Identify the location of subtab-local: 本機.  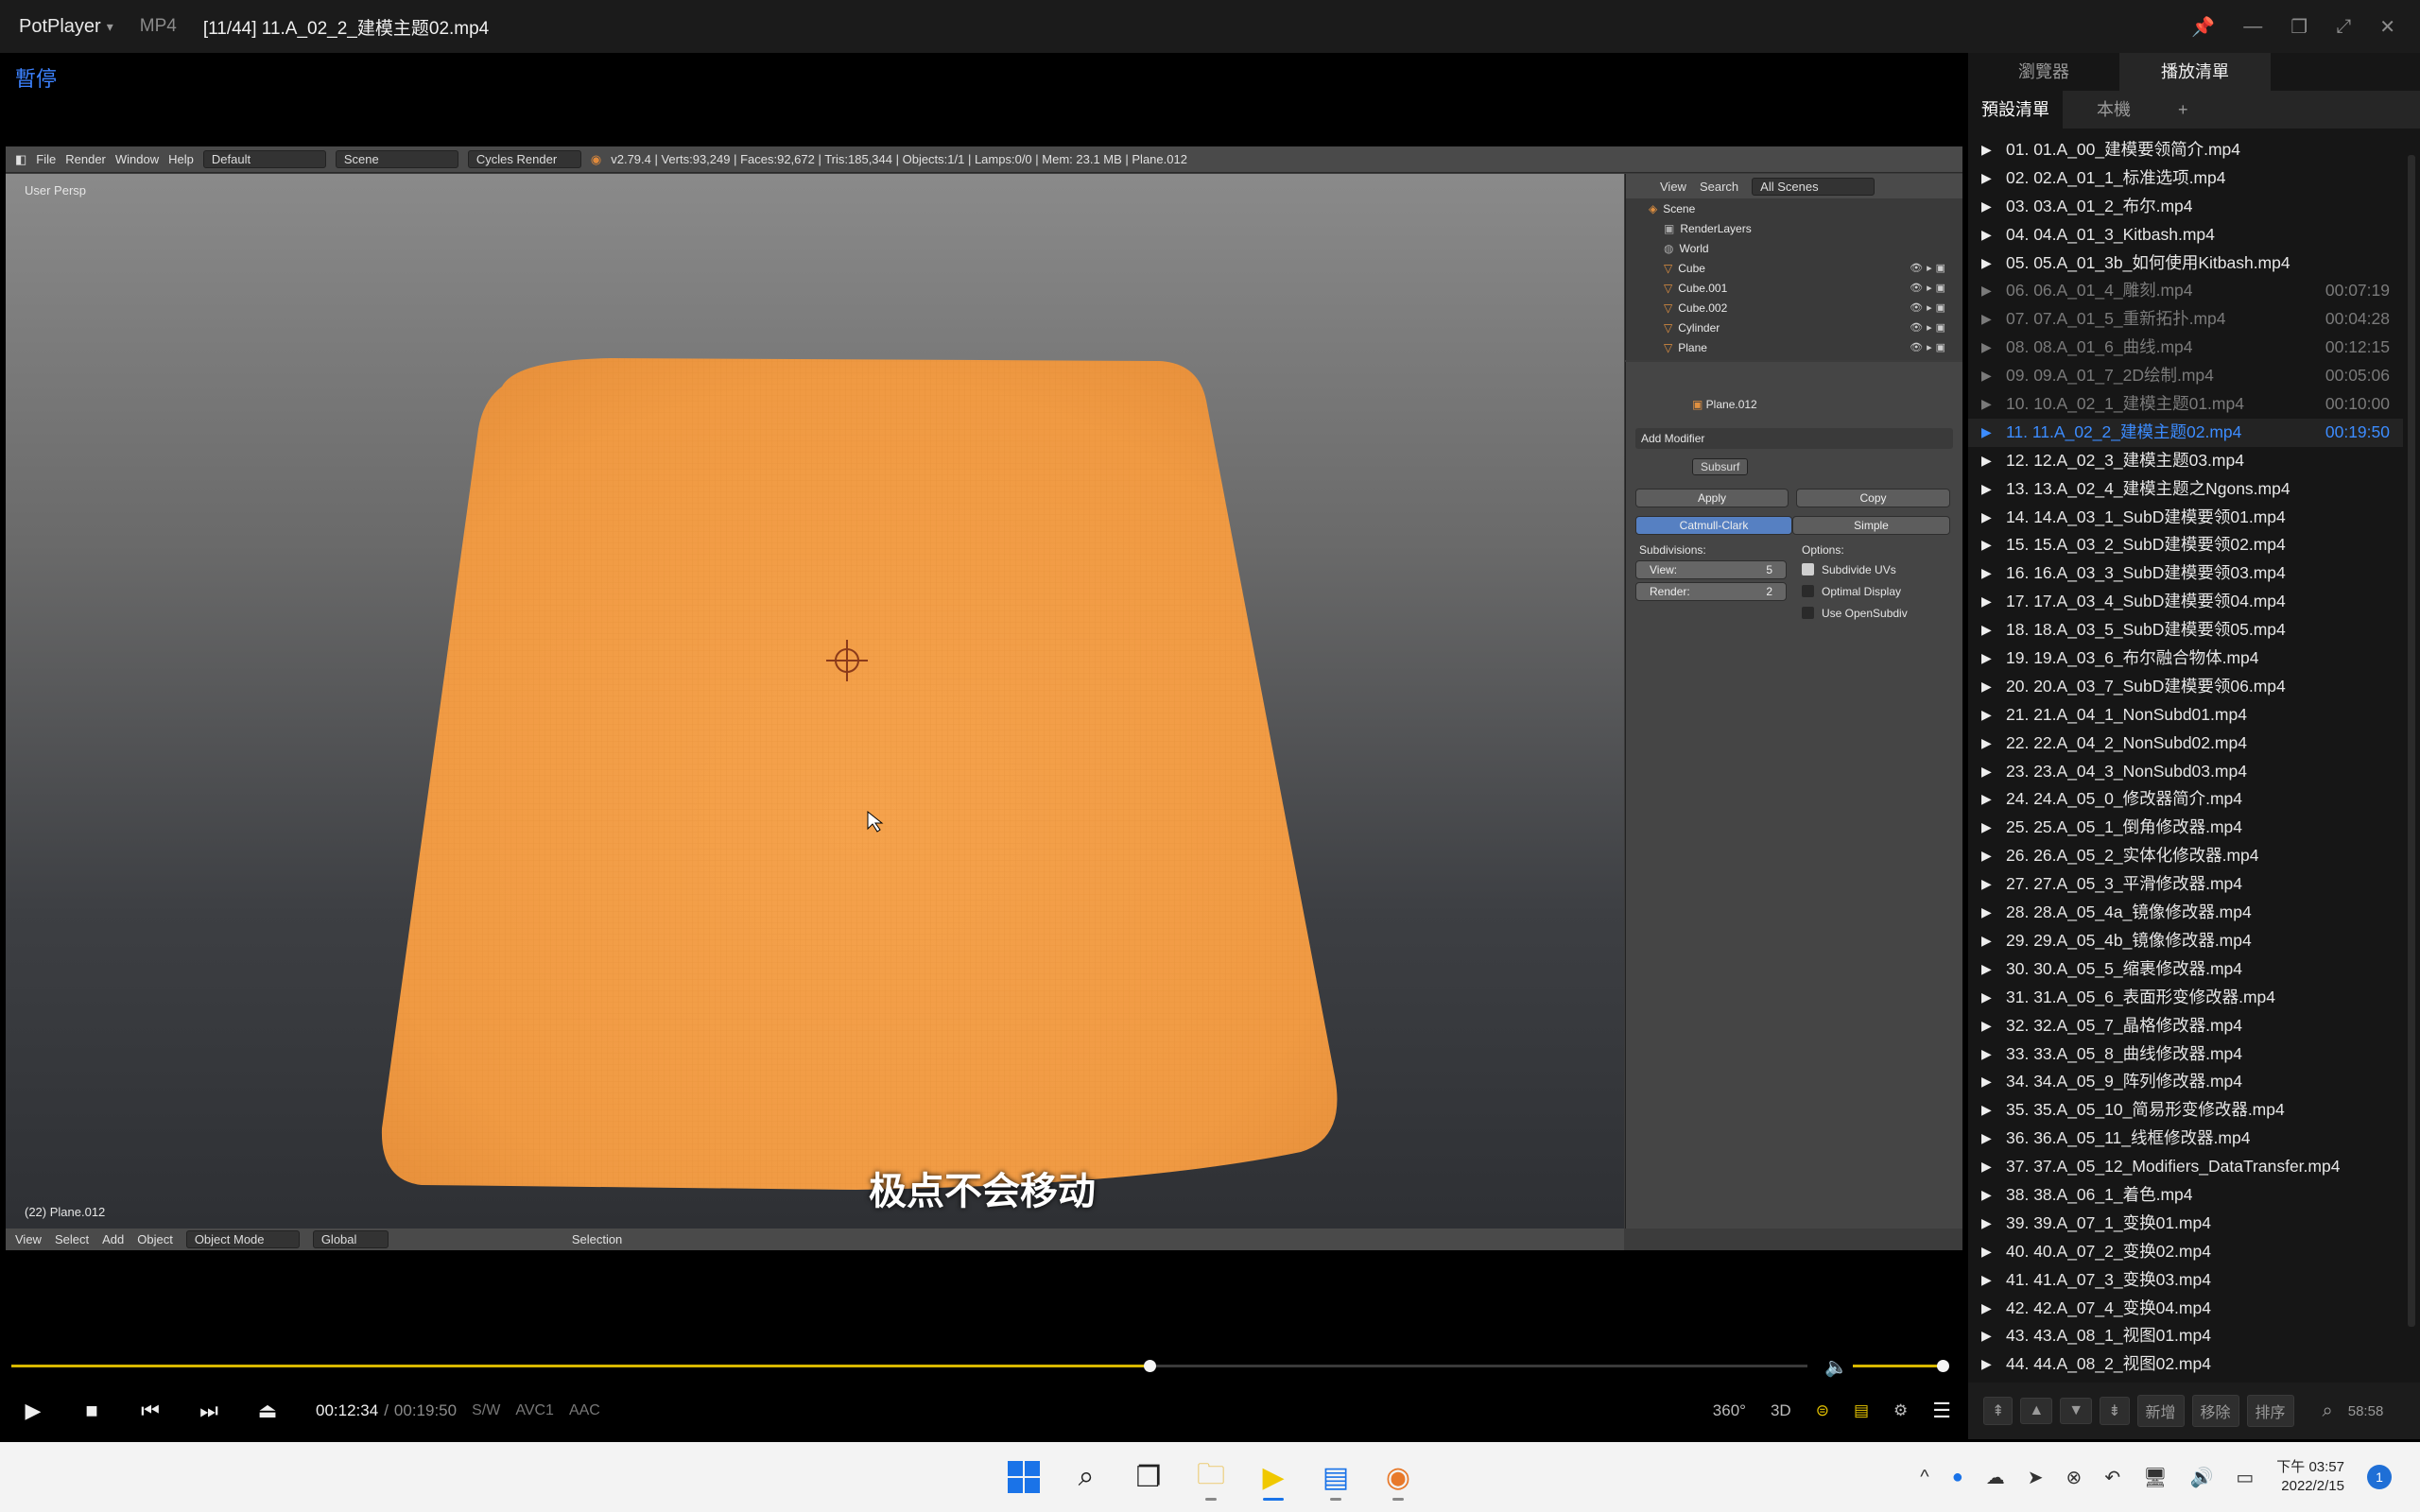
(2114, 110).